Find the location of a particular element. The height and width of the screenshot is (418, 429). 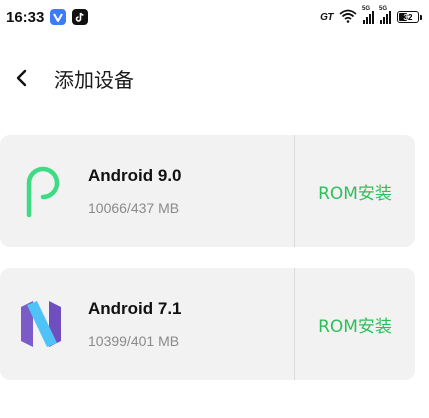

device-detail: 10399/401 MB is located at coordinates (134, 341).